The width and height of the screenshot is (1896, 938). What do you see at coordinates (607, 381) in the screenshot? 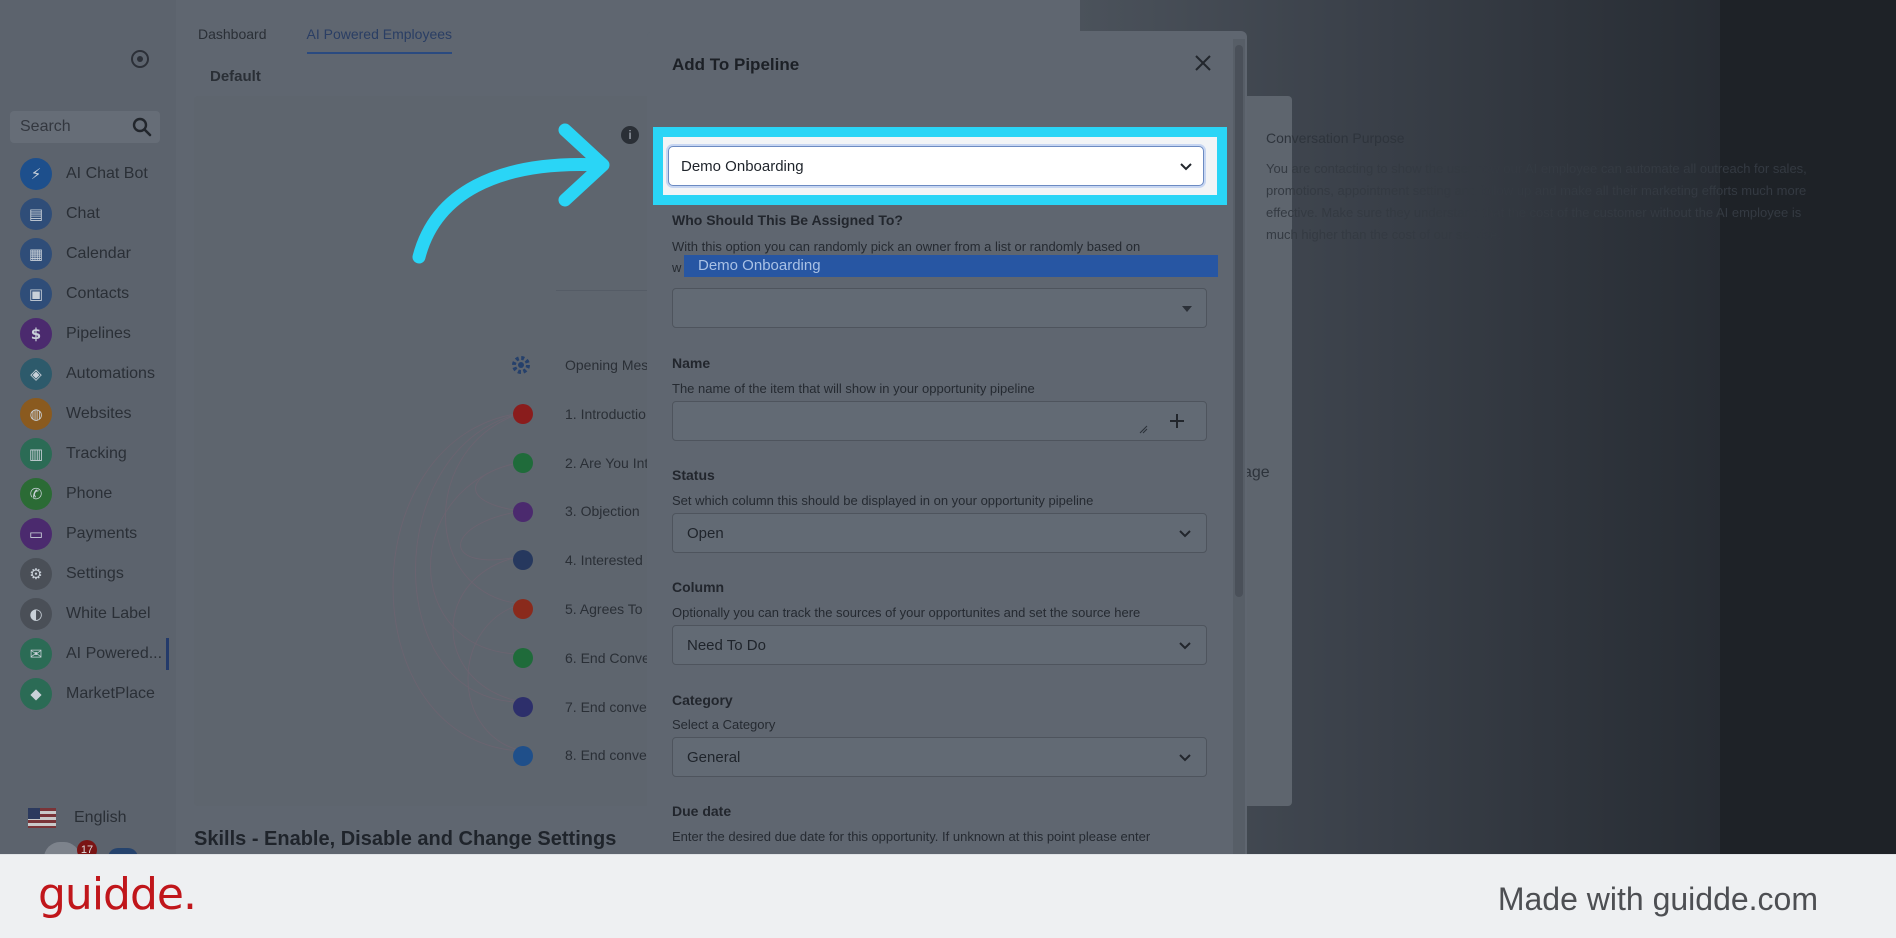
I see `flow-step: Opening Mes` at bounding box center [607, 381].